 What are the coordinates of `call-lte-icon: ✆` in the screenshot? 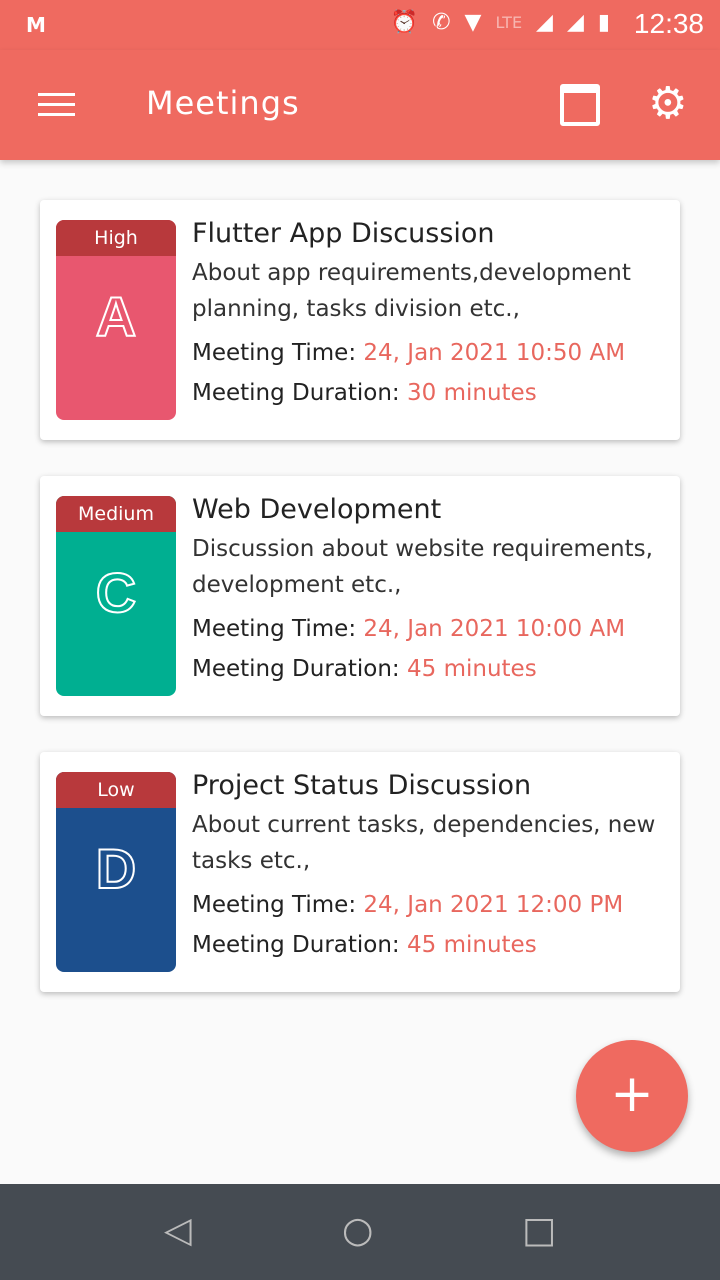 It's located at (441, 22).